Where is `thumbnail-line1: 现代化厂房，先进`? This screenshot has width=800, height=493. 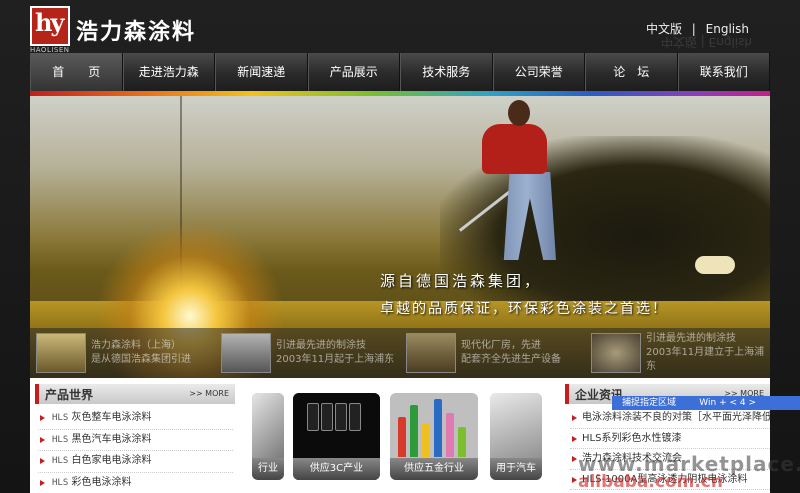
thumbnail-line1: 现代化厂房，先进 is located at coordinates (501, 345).